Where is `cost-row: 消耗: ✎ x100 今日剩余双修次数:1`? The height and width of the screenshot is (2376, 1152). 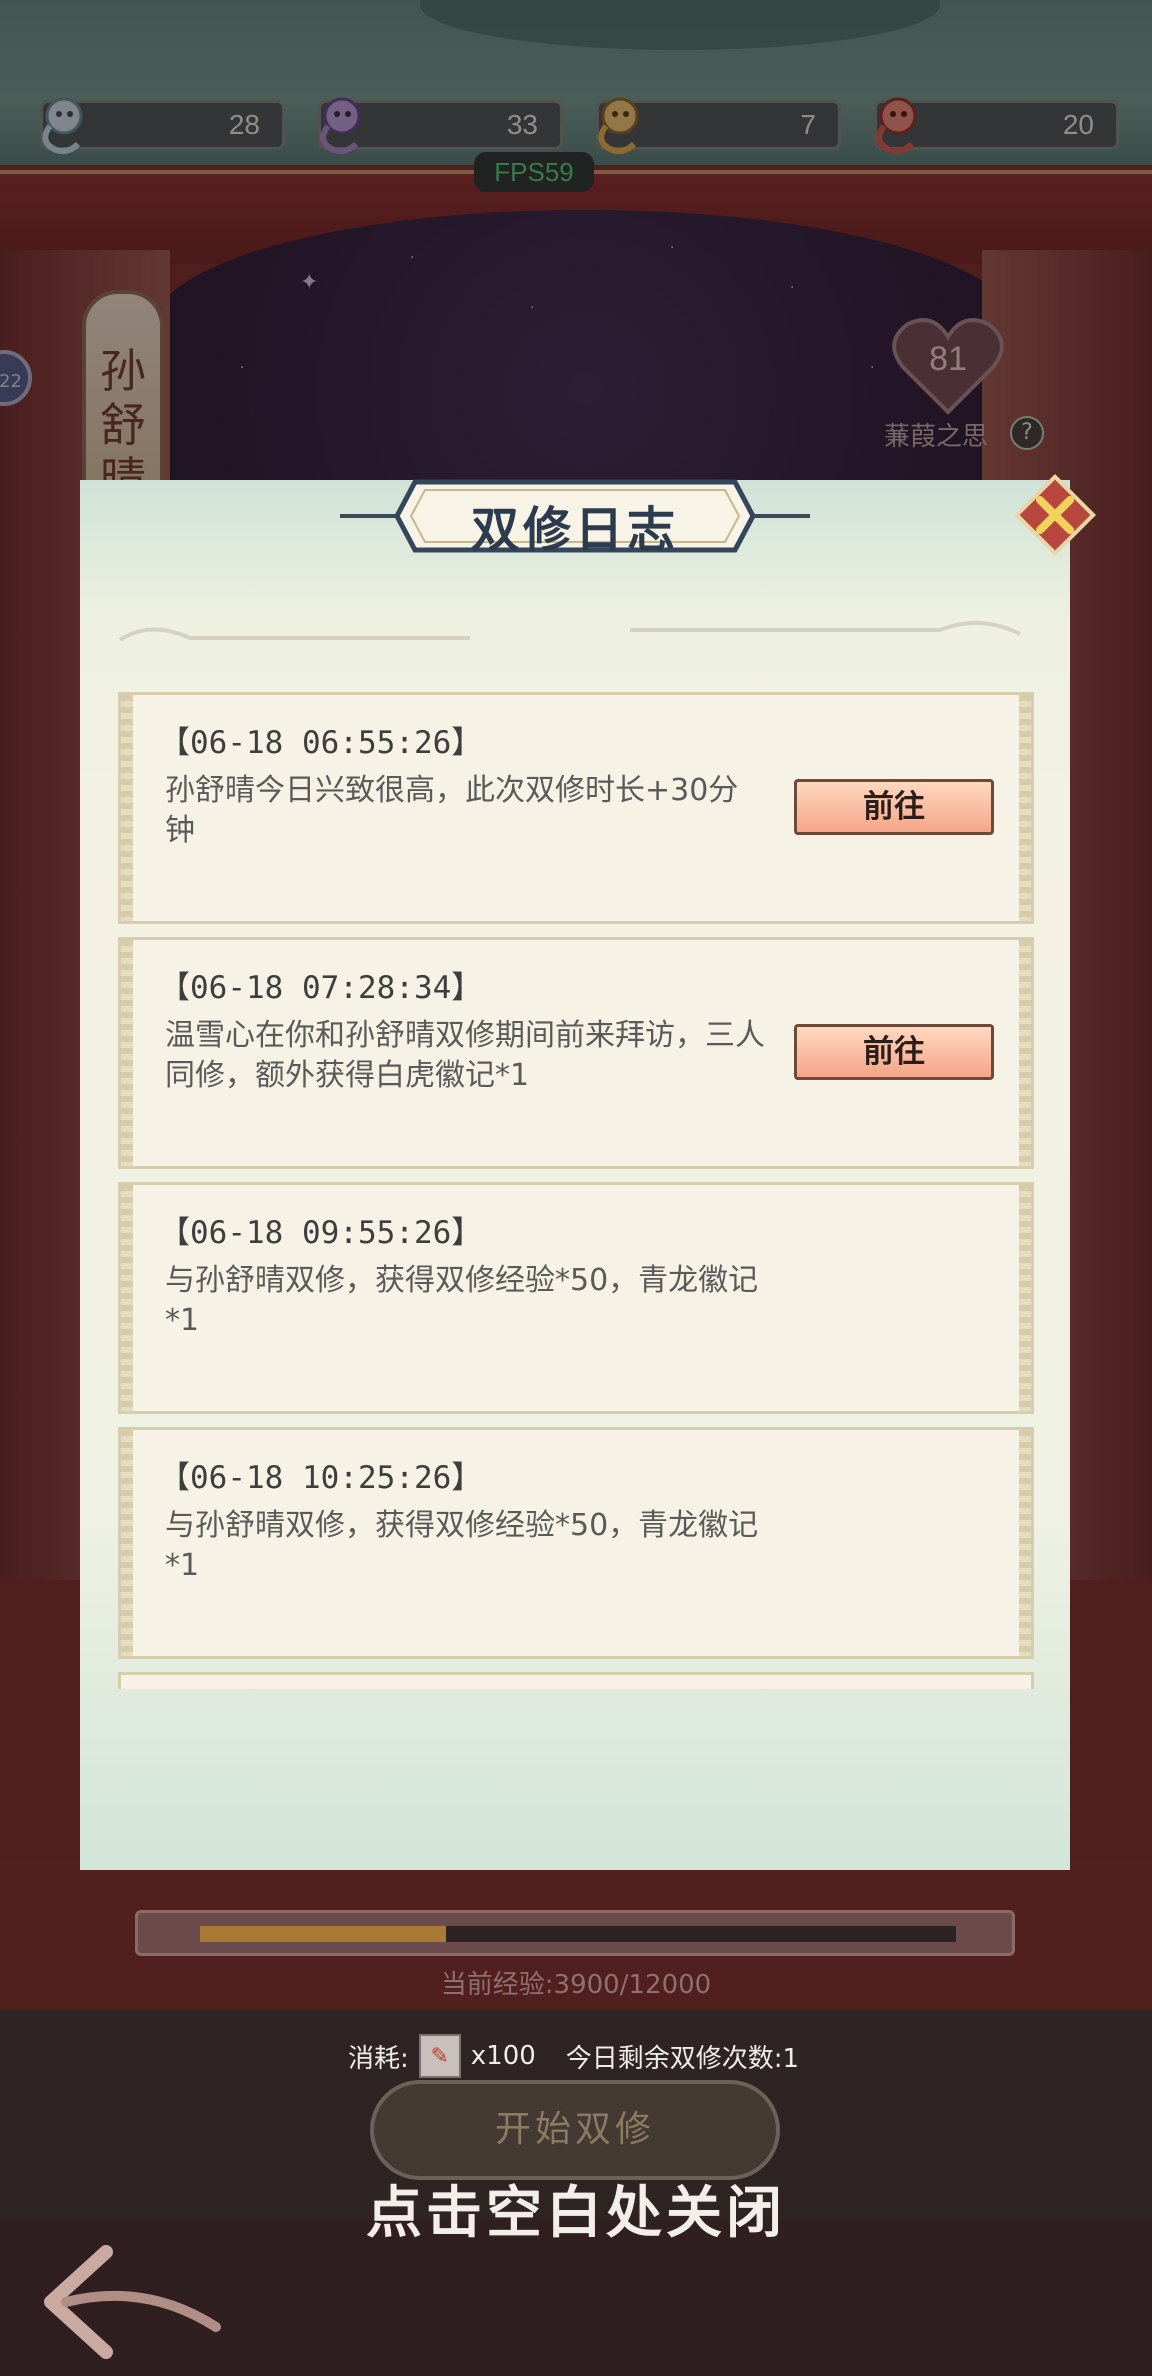 cost-row: 消耗: ✎ x100 今日剩余双修次数:1 is located at coordinates (573, 2056).